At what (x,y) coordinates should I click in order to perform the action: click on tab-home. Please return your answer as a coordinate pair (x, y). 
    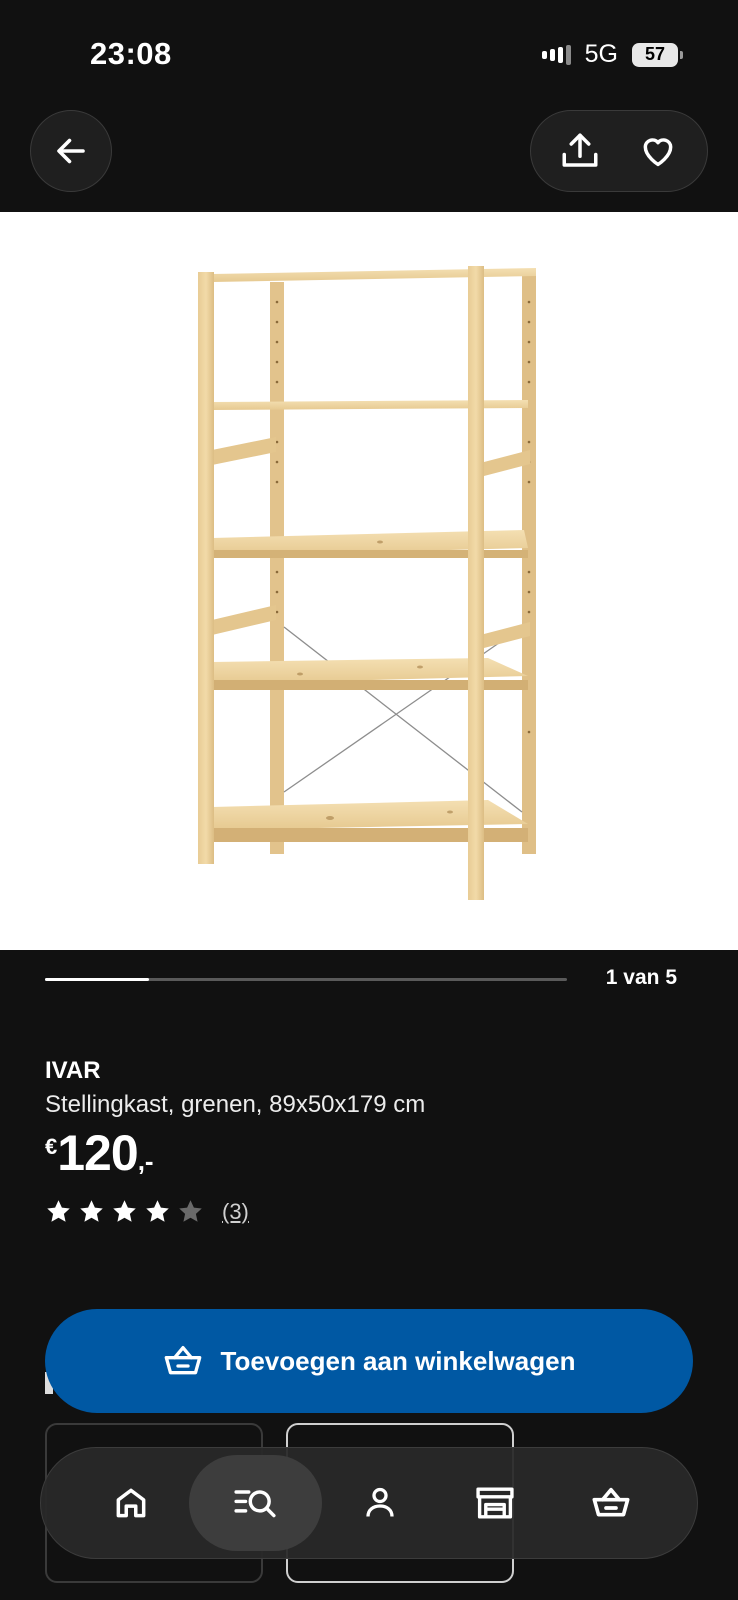
    Looking at the image, I should click on (131, 1503).